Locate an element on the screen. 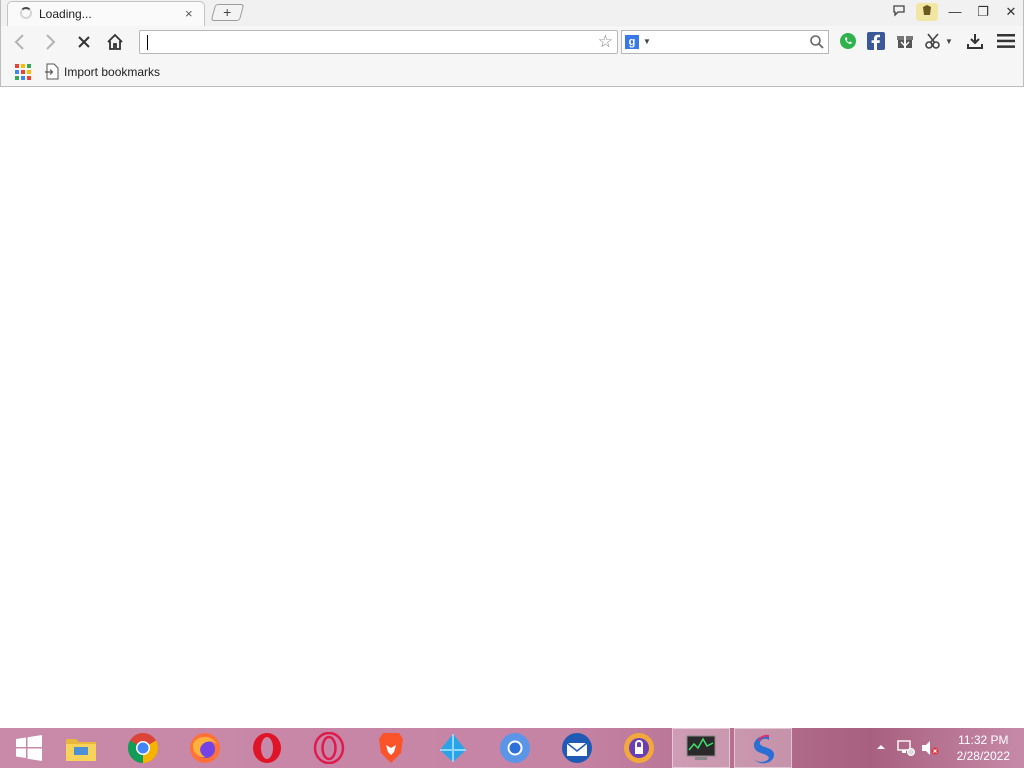 This screenshot has width=1024, height=768. vpn-lock-icon is located at coordinates (639, 748).